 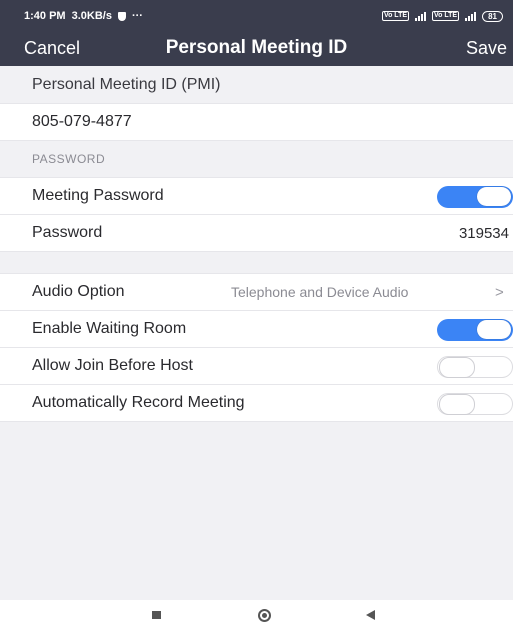 What do you see at coordinates (370, 615) in the screenshot?
I see `back-icon` at bounding box center [370, 615].